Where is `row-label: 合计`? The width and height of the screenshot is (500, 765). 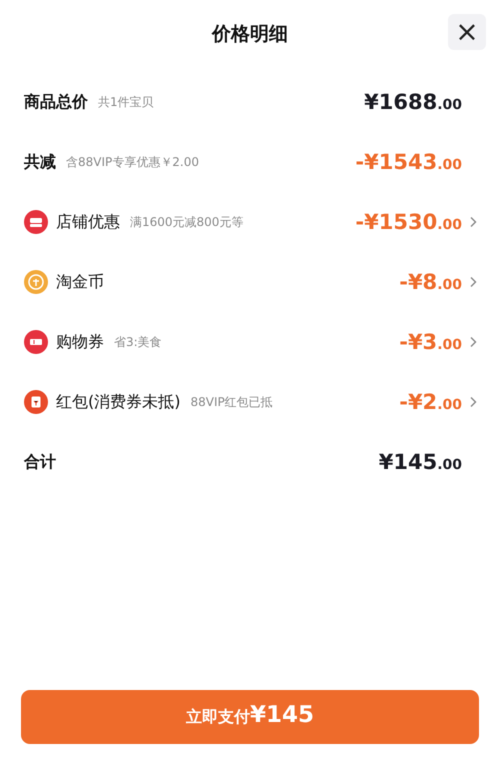 row-label: 合计 is located at coordinates (40, 462).